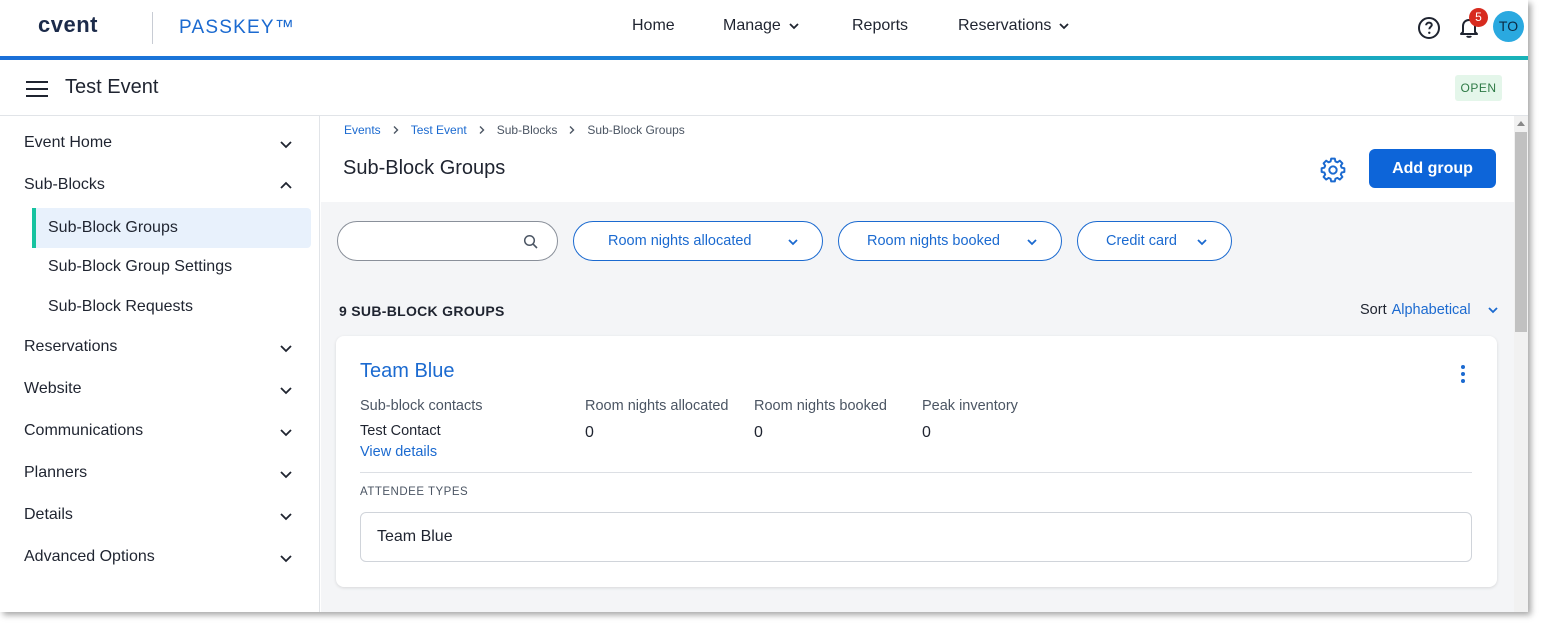 The height and width of the screenshot is (630, 1555). I want to click on avatar: TO, so click(1508, 26).